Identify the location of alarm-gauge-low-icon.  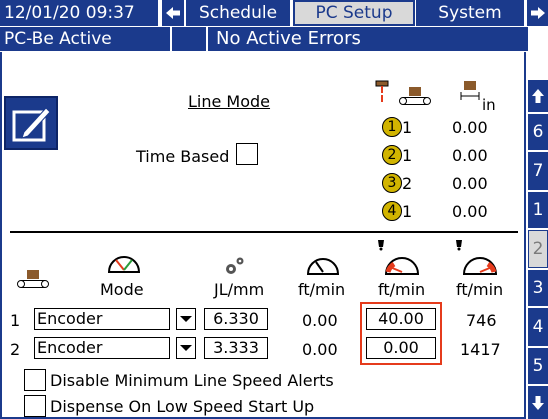
(401, 258).